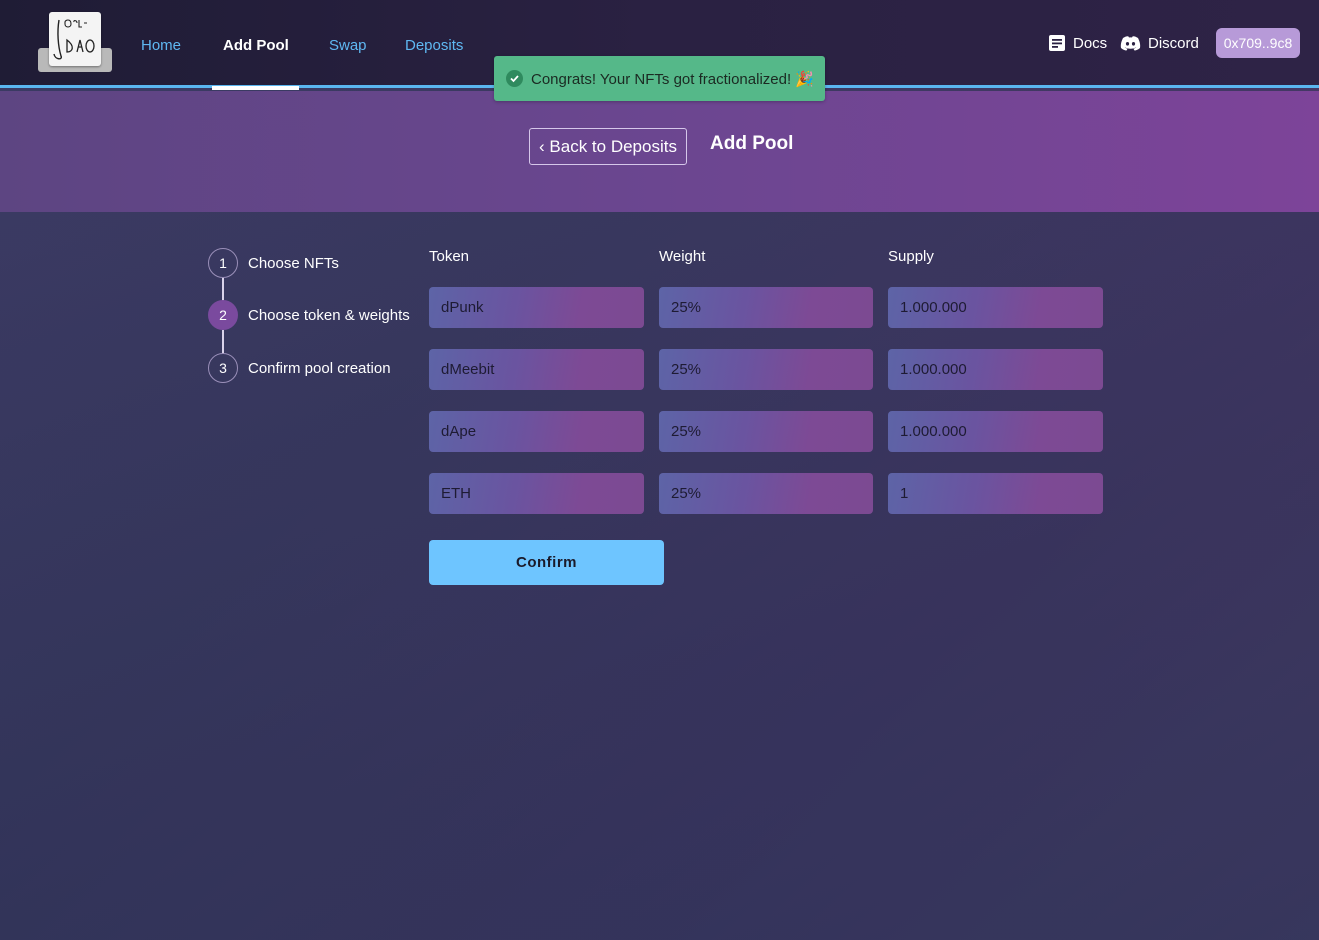  I want to click on docs-link: Docs, so click(1077, 43).